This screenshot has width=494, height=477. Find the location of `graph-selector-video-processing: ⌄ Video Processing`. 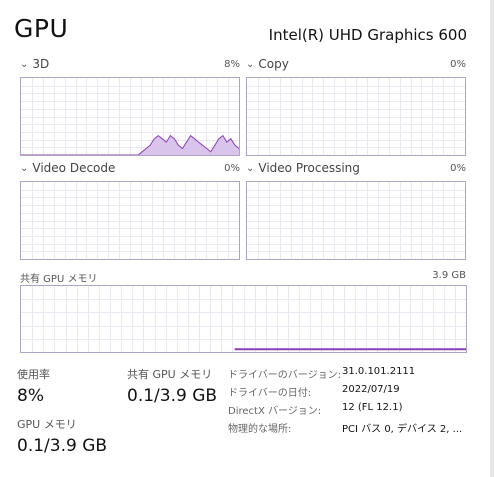

graph-selector-video-processing: ⌄ Video Processing is located at coordinates (303, 168).